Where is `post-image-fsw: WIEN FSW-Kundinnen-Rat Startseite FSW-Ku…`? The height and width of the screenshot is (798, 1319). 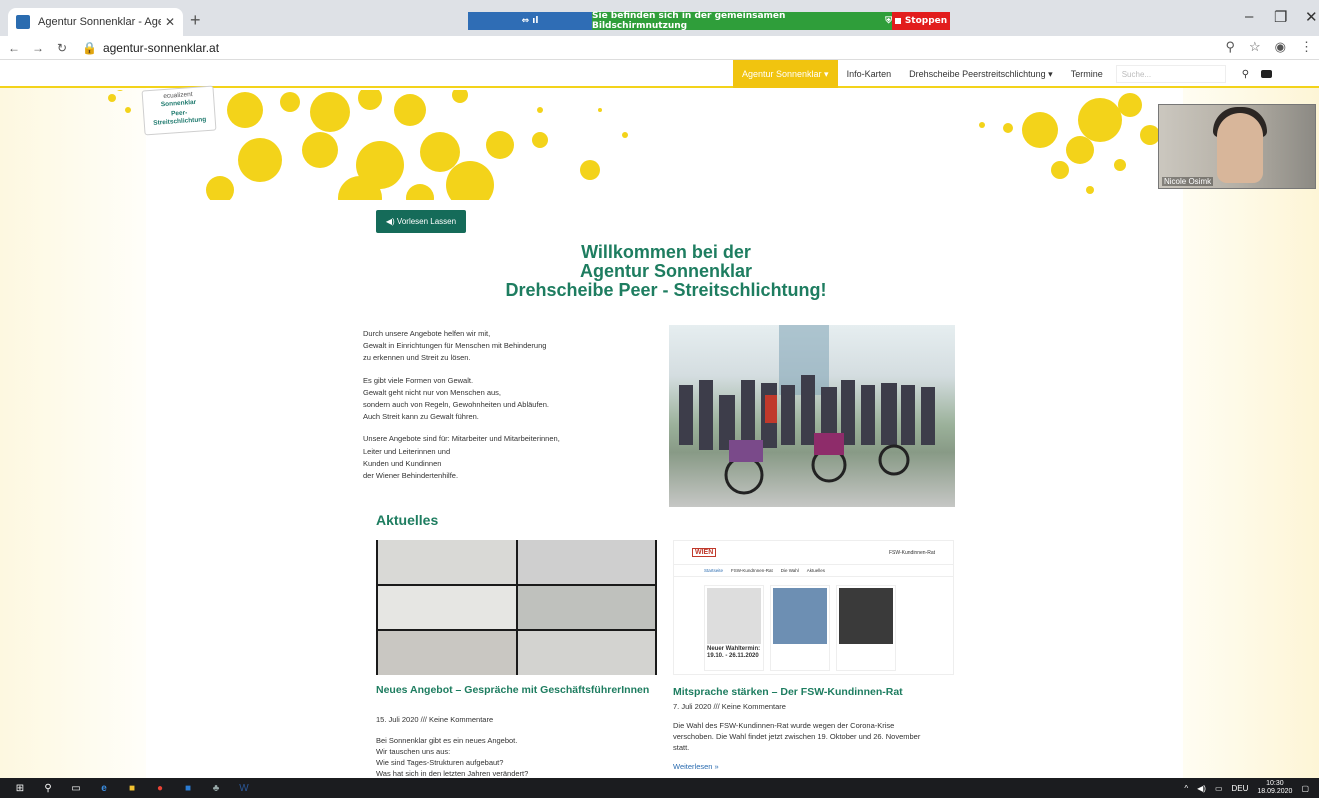
post-image-fsw: WIEN FSW-Kundinnen-Rat Startseite FSW-Ku… is located at coordinates (813, 607).